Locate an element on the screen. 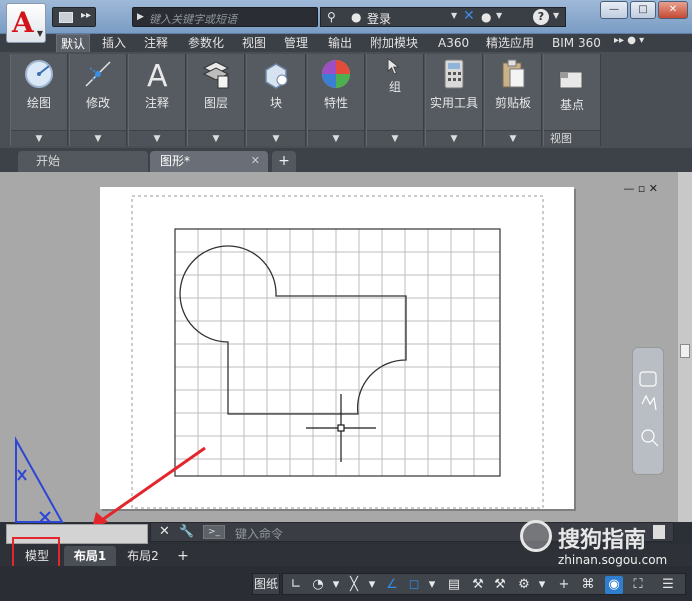 The image size is (692, 601). command-input: 键入命令 is located at coordinates (259, 533).